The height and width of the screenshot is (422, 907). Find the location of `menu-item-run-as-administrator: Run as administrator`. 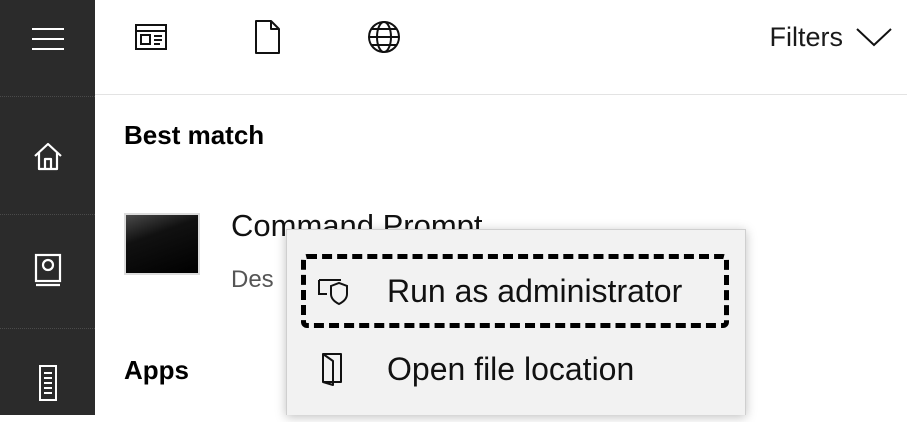

menu-item-run-as-administrator: Run as administrator is located at coordinates (516, 291).